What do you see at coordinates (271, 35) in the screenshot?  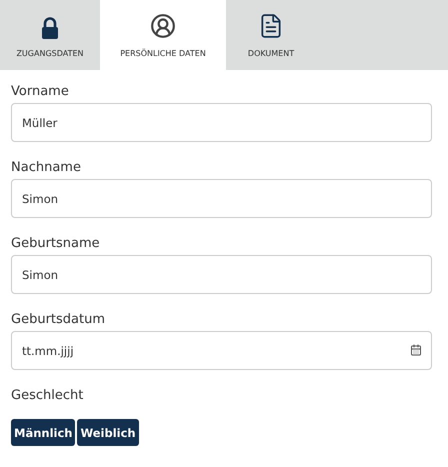 I see `tab: DOKUMENT` at bounding box center [271, 35].